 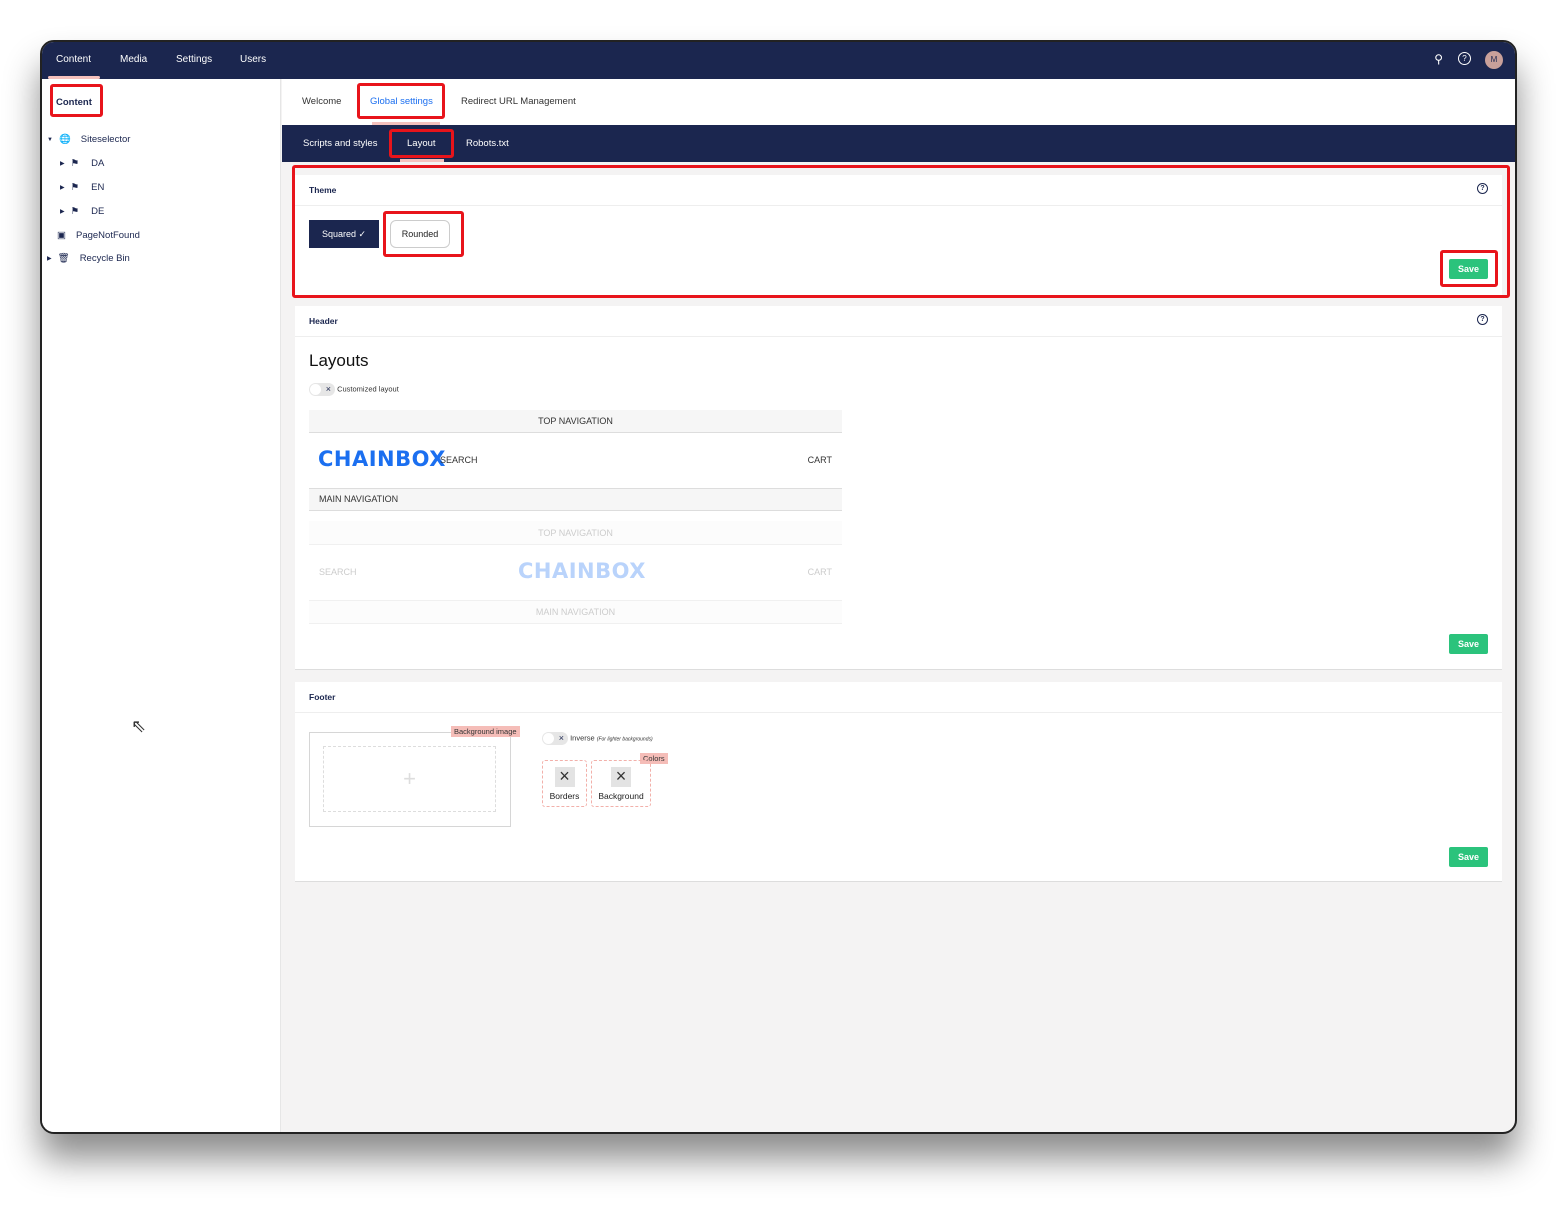 I want to click on theme-title: Theme, so click(x=323, y=190).